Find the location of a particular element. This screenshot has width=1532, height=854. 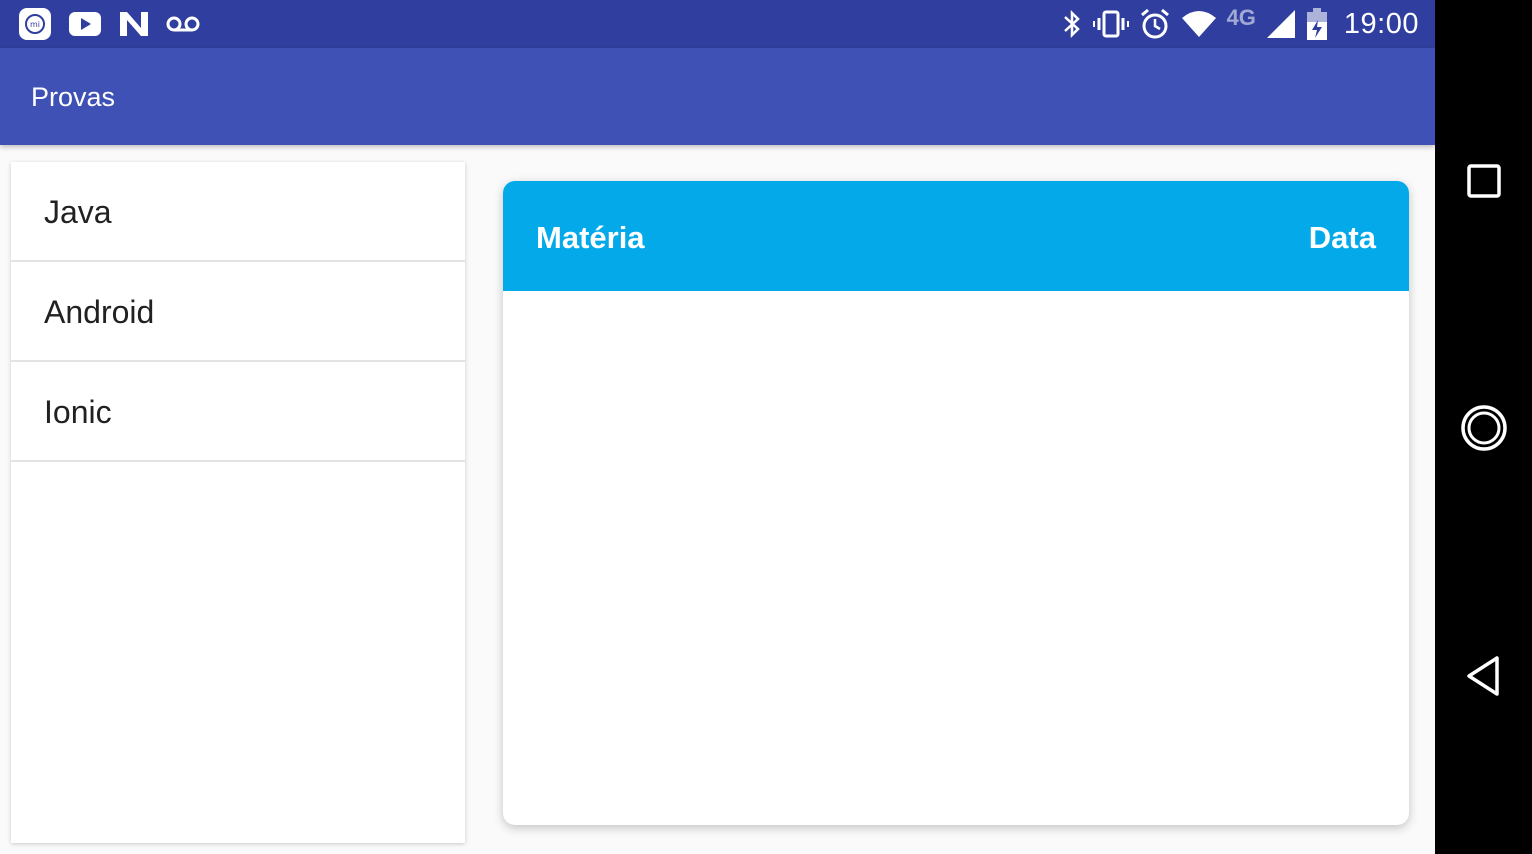

wifi-icon is located at coordinates (1199, 24).